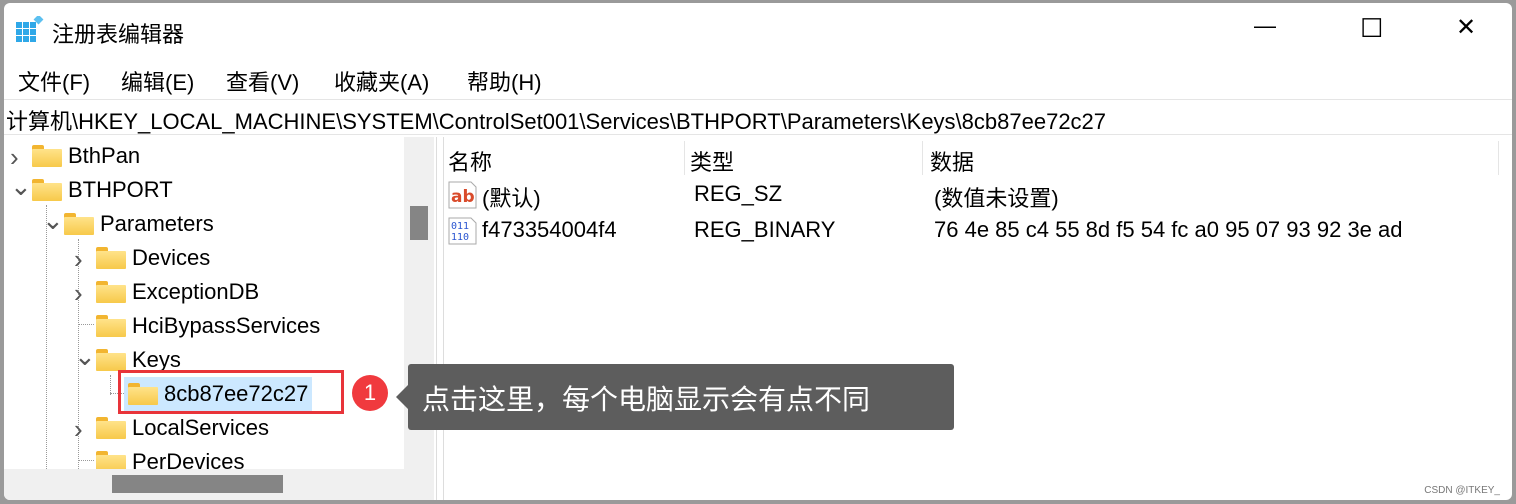 This screenshot has height=504, width=1516. Describe the element at coordinates (738, 193) in the screenshot. I see `value-type: REG_SZ` at that location.